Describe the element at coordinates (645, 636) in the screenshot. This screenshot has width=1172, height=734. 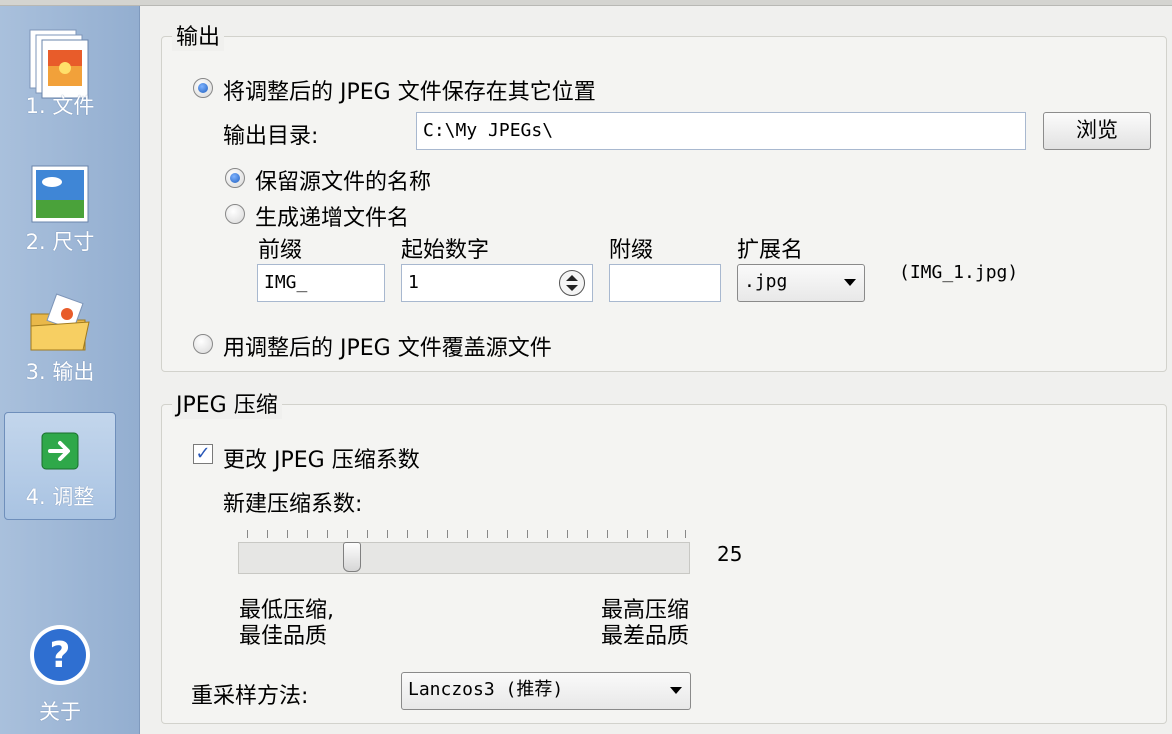
I see `max-compression-line2: 最差品质` at that location.